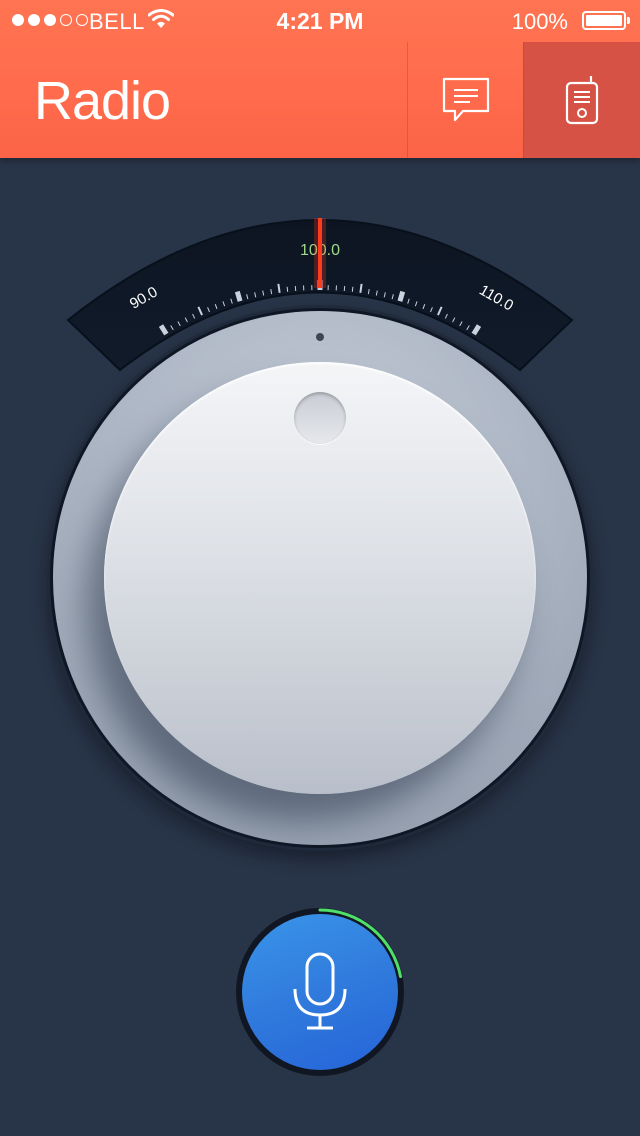  What do you see at coordinates (320, 418) in the screenshot?
I see `knob-grip` at bounding box center [320, 418].